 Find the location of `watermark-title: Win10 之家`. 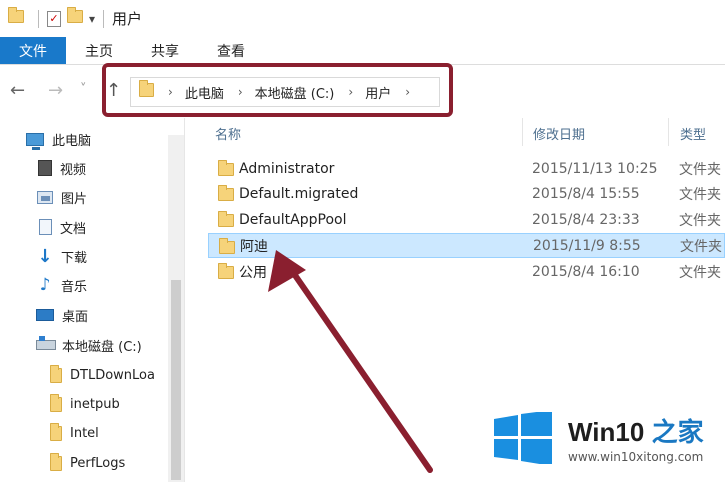

watermark-title: Win10 之家 is located at coordinates (636, 430).